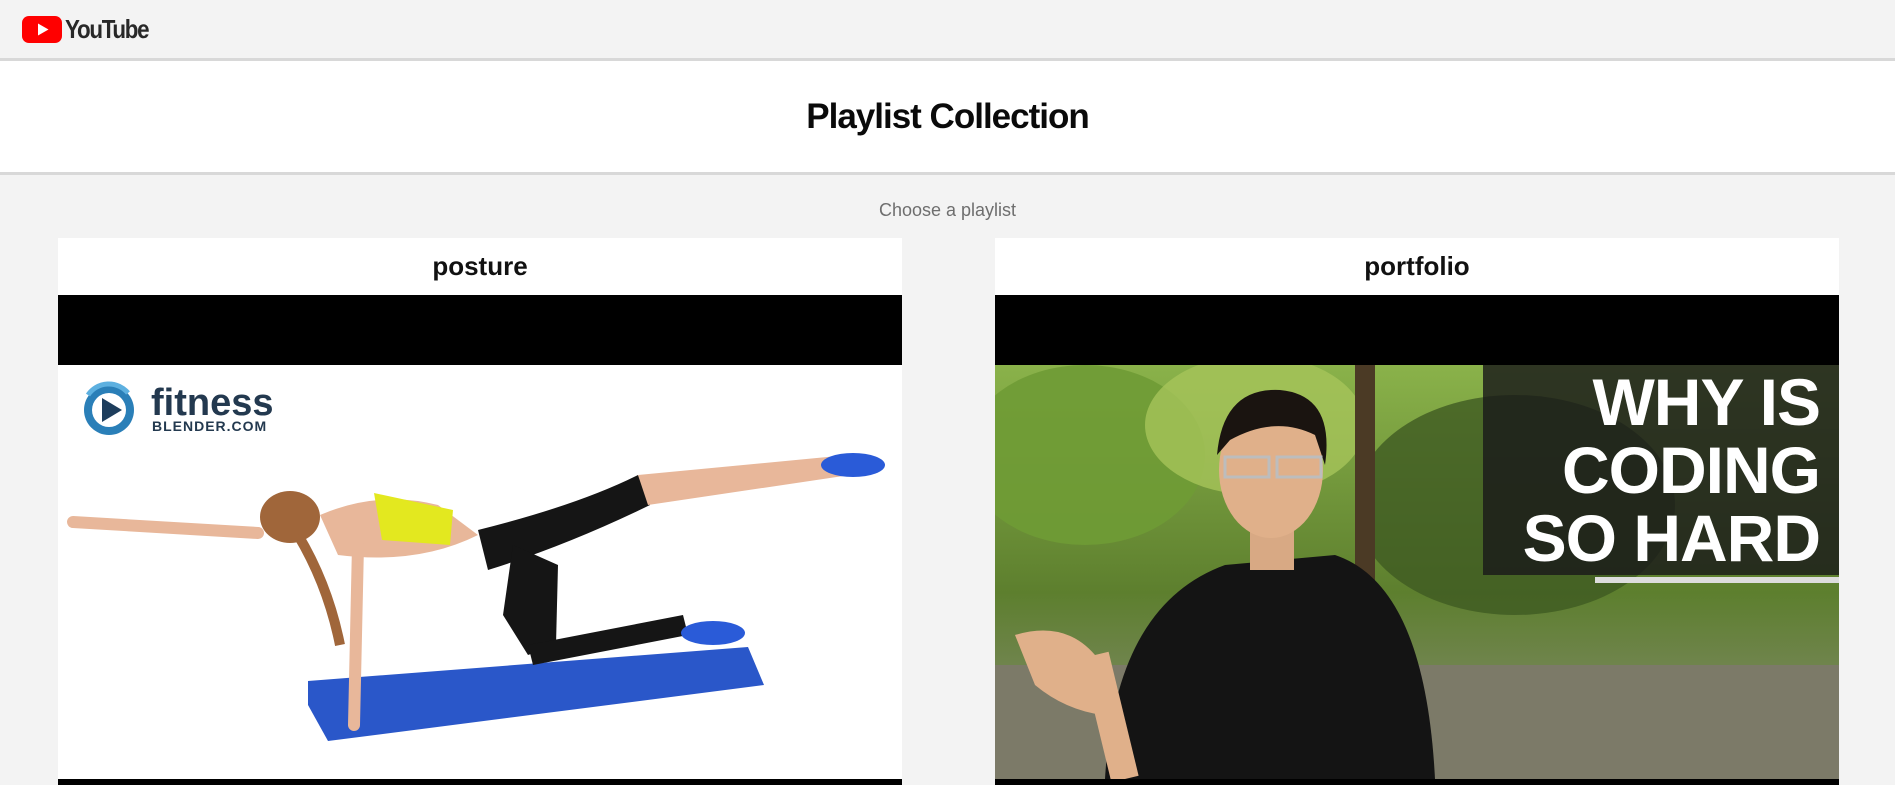 This screenshot has width=1895, height=785. Describe the element at coordinates (947, 210) in the screenshot. I see `page-subtitle: Choose a playlist` at that location.